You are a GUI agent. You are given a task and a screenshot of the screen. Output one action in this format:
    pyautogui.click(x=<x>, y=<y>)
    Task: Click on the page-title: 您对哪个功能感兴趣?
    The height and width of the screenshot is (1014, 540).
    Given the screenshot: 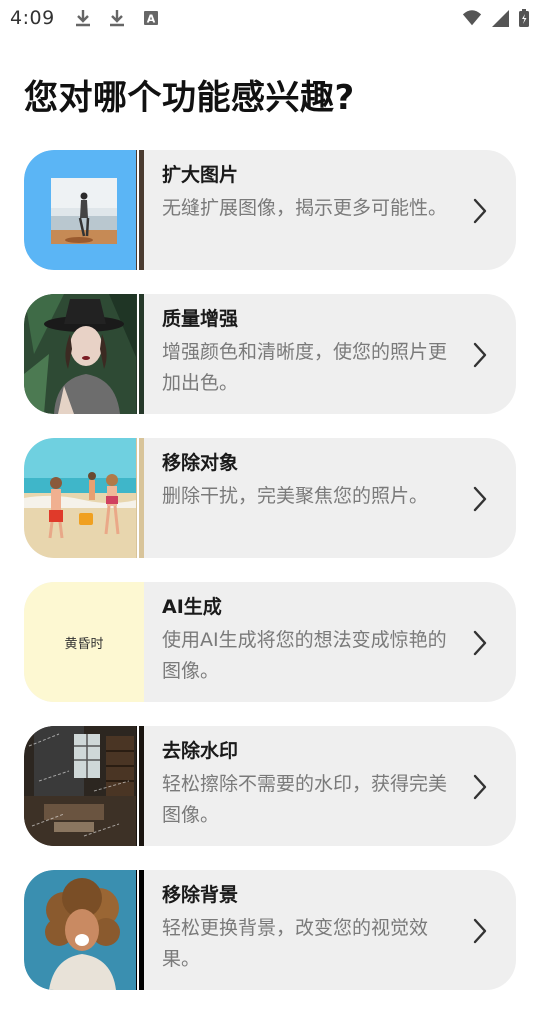 What is the action you would take?
    pyautogui.click(x=189, y=98)
    